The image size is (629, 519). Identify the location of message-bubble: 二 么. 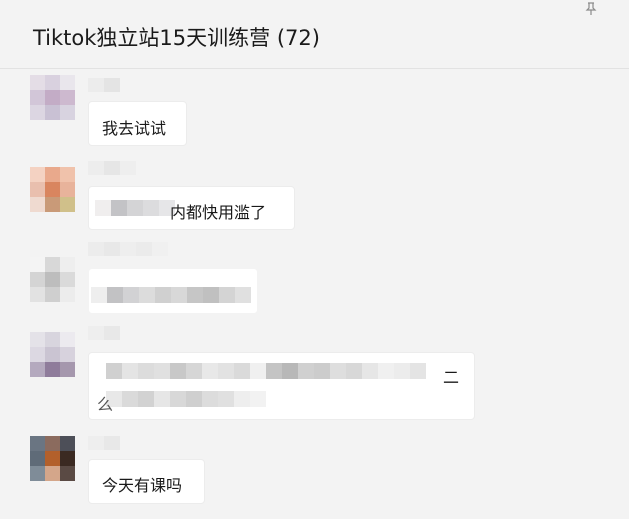
(281, 386).